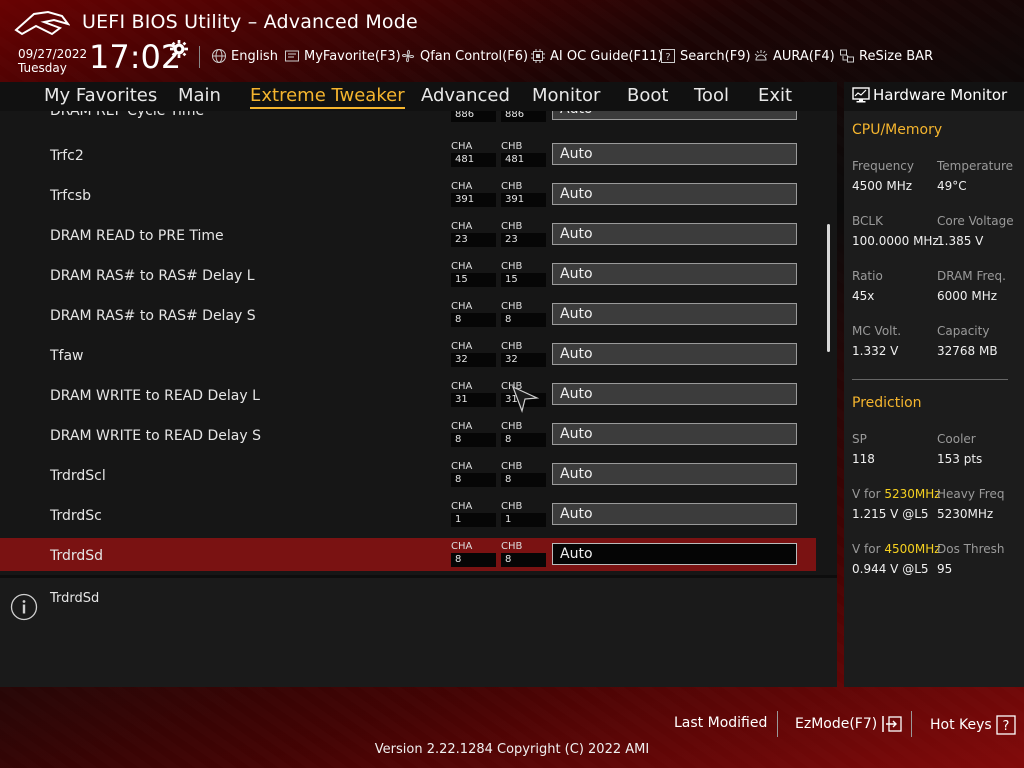 The image size is (1024, 768). I want to click on tab-extreme-tweaker: Extreme Tweaker, so click(327, 97).